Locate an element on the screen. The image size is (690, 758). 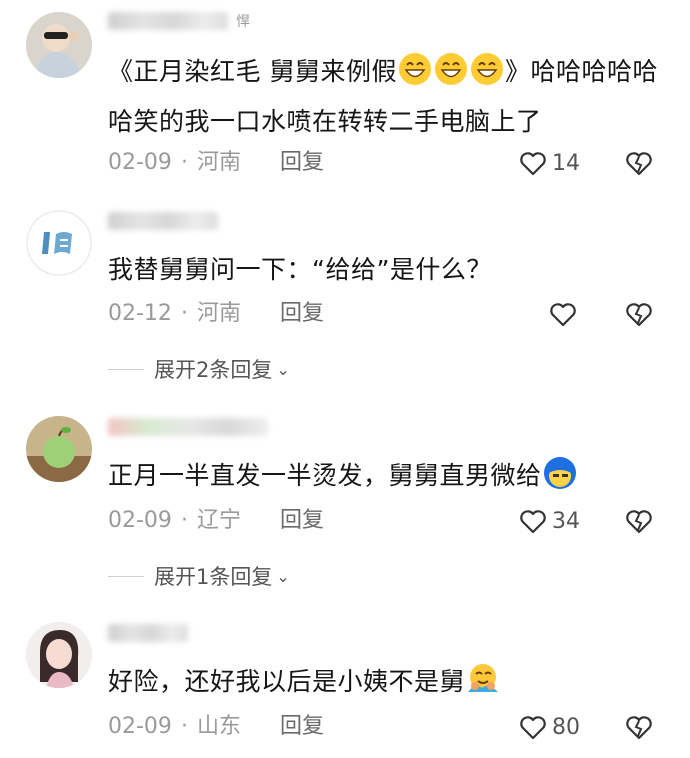
like-count: 14 is located at coordinates (566, 163).